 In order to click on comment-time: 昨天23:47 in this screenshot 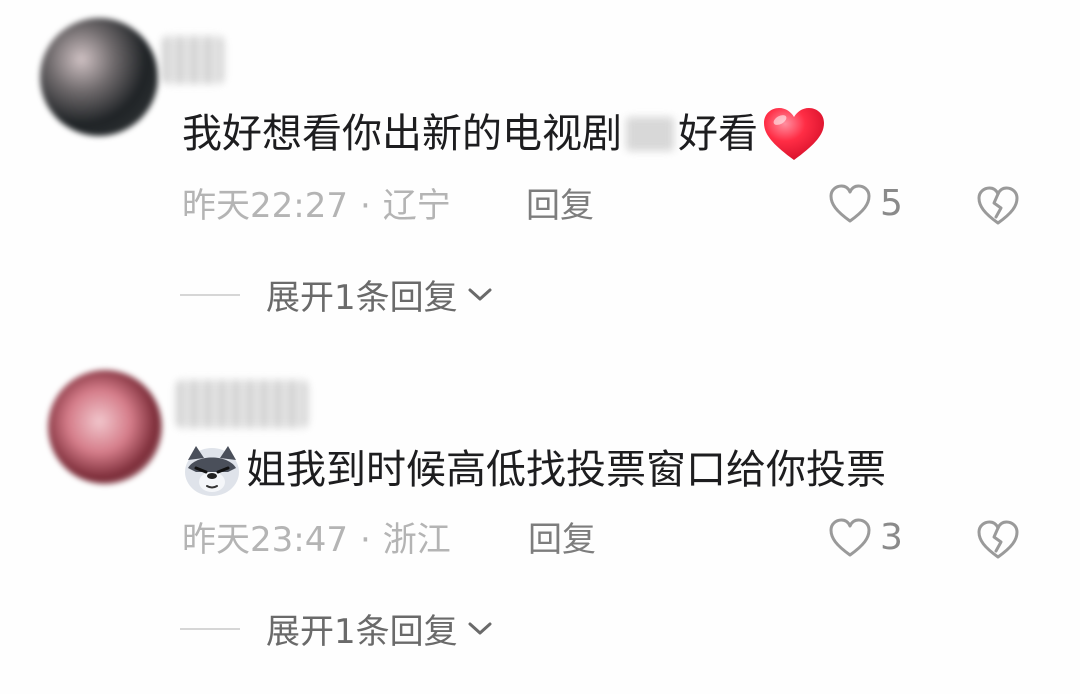, I will do `click(265, 540)`.